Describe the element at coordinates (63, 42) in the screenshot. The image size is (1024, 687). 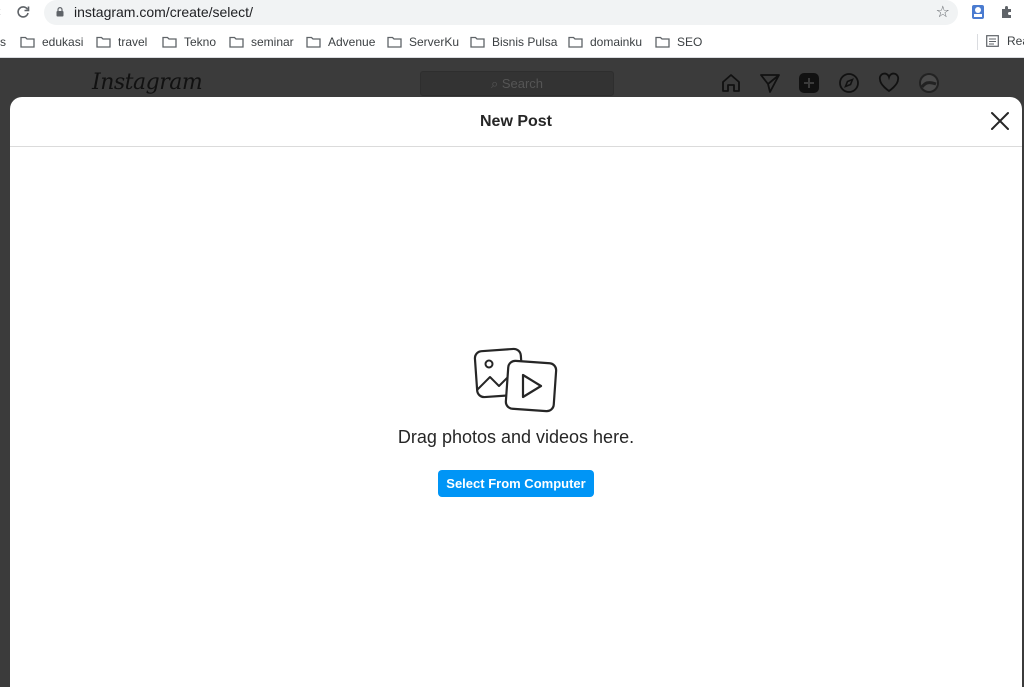
I see `bookmark-label: edukasi` at that location.